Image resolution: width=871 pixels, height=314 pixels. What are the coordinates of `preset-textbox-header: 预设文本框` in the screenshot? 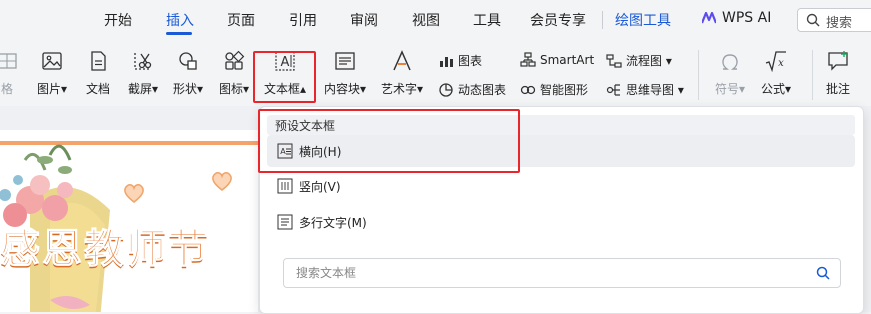 It's located at (561, 125).